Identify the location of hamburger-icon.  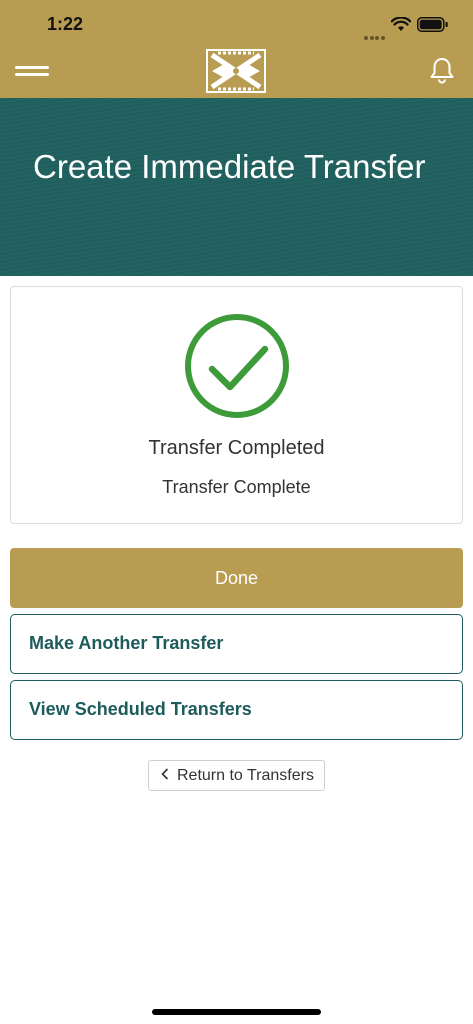
(32, 72).